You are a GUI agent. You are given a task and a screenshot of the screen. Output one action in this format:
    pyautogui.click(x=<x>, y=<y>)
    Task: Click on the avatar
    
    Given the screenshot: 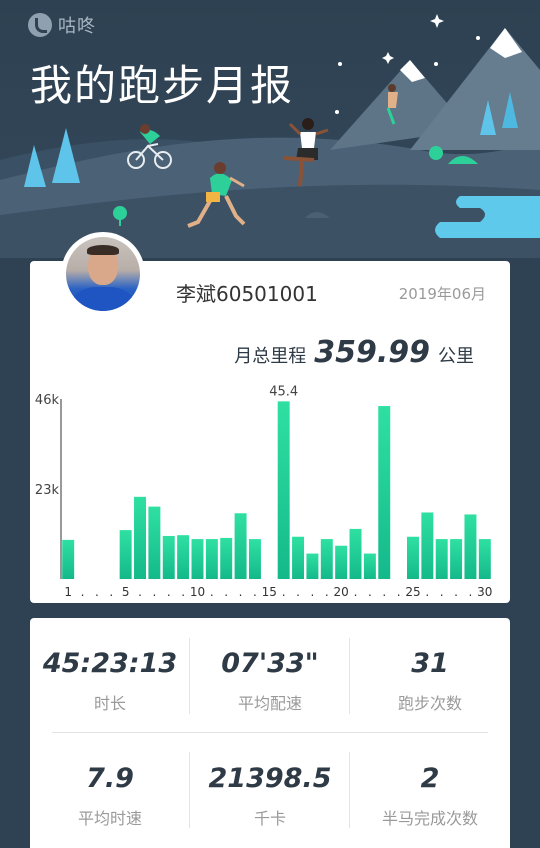 What is the action you would take?
    pyautogui.click(x=103, y=274)
    